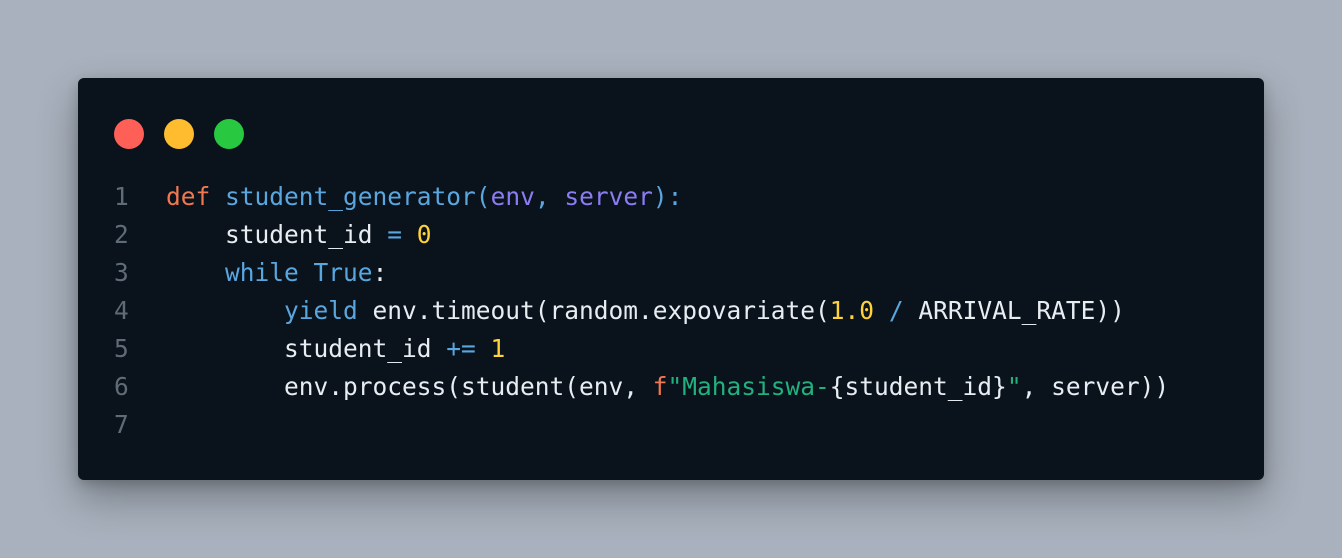 This screenshot has height=558, width=1342. I want to click on code-token: def, so click(188, 196).